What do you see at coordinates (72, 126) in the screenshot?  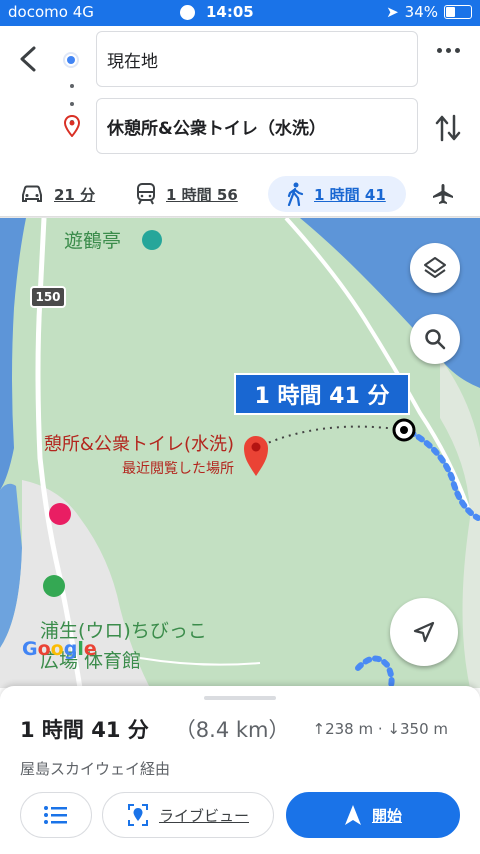 I see `destination-pin-icon` at bounding box center [72, 126].